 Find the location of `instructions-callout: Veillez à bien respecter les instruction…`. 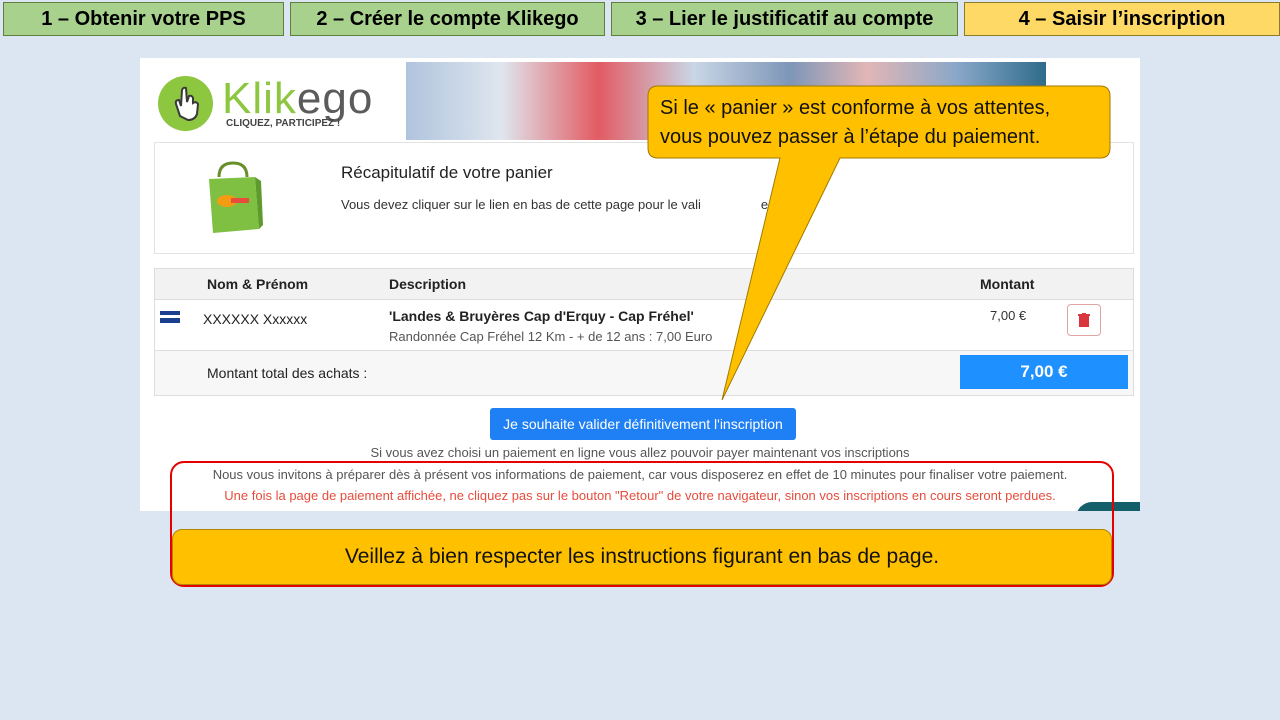

instructions-callout: Veillez à bien respecter les instruction… is located at coordinates (642, 557).